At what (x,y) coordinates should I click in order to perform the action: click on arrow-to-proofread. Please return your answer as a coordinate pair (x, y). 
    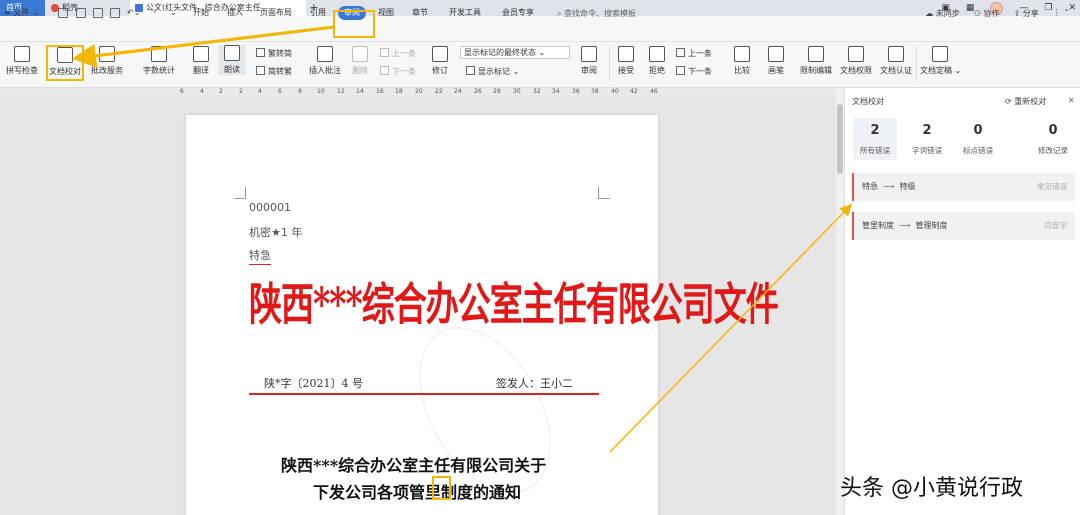
    Looking at the image, I should click on (203, 46).